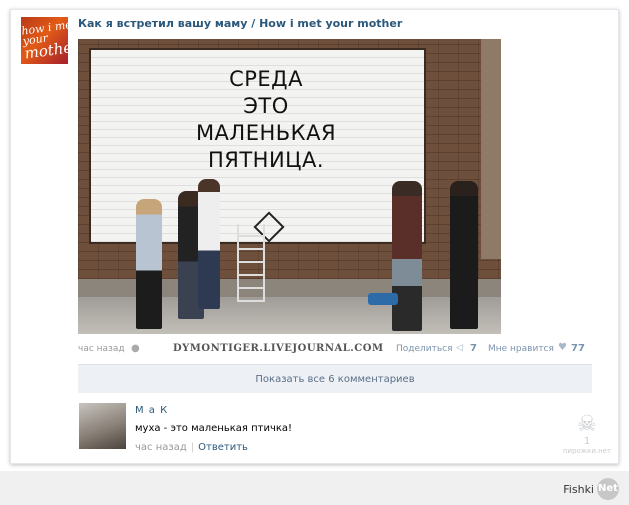 The width and height of the screenshot is (629, 505). What do you see at coordinates (587, 424) in the screenshot?
I see `skull-icon: ☠` at bounding box center [587, 424].